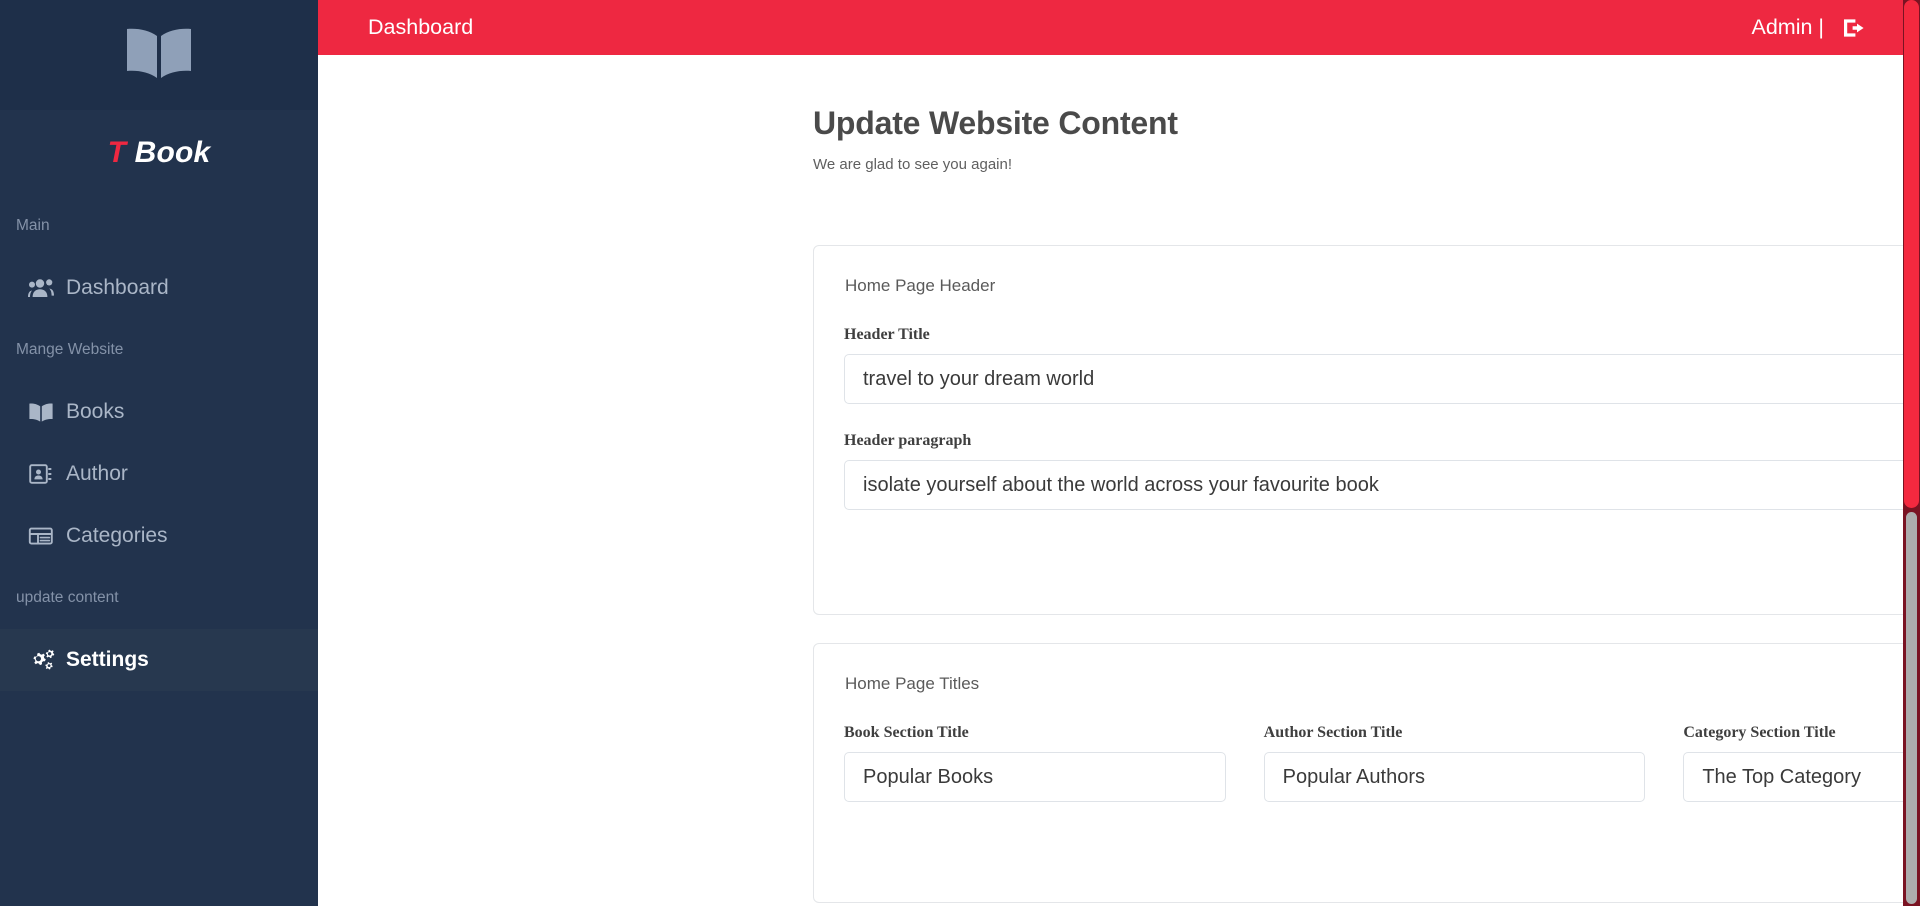  Describe the element at coordinates (117, 287) in the screenshot. I see `sidebar-item-label: Dashboard` at that location.